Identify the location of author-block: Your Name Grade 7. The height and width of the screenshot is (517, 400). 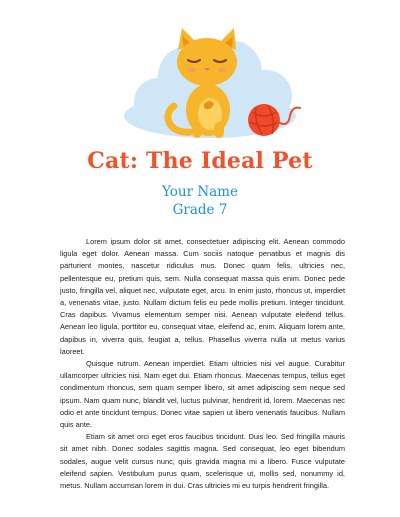
(200, 201).